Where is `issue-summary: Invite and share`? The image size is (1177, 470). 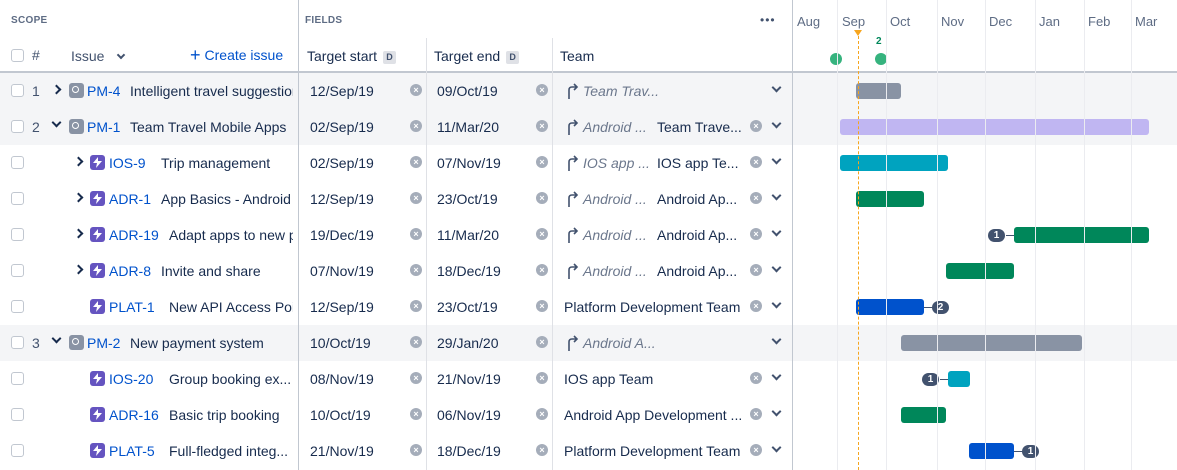 issue-summary: Invite and share is located at coordinates (227, 271).